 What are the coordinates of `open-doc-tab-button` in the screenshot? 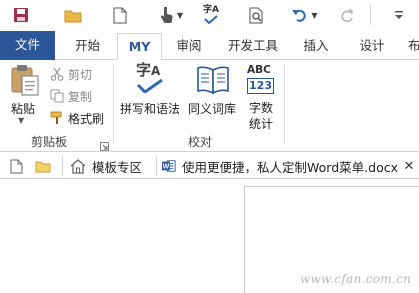 It's located at (43, 166).